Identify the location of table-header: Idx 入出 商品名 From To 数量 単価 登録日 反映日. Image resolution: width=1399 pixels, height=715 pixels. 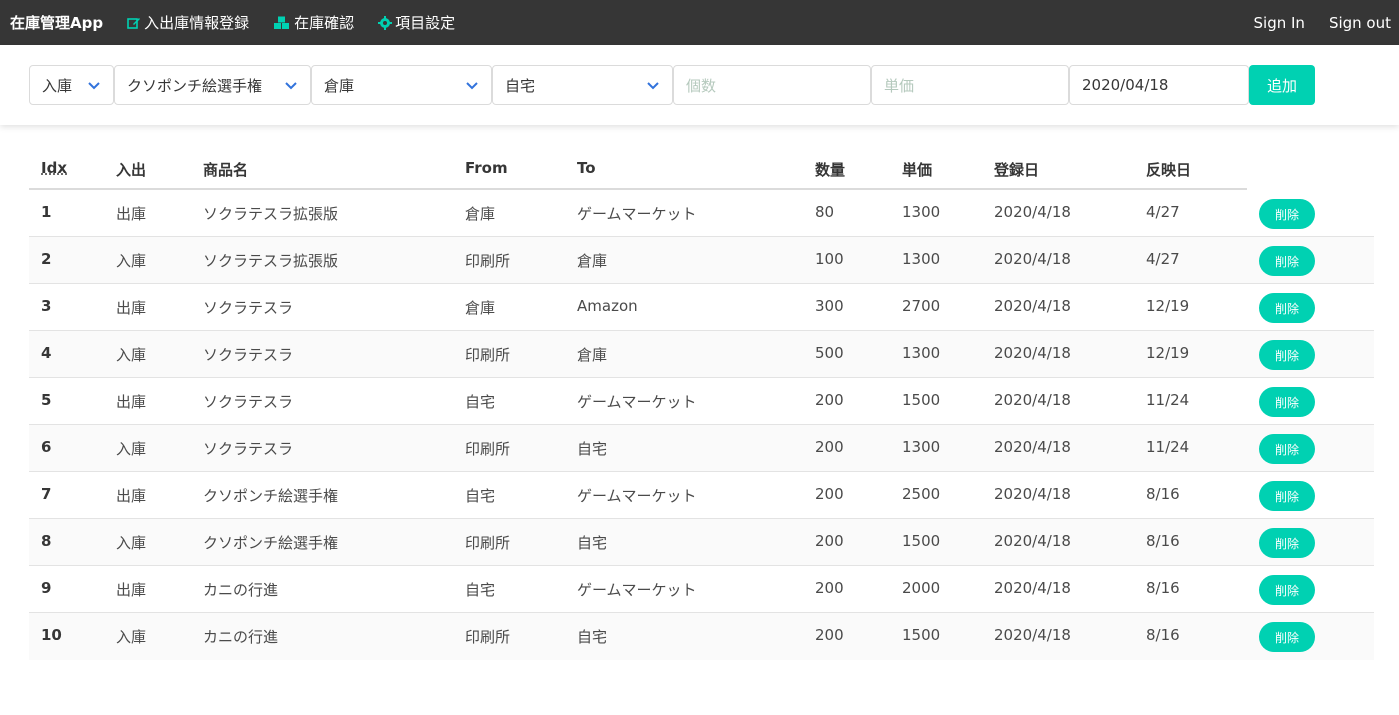
(638, 169).